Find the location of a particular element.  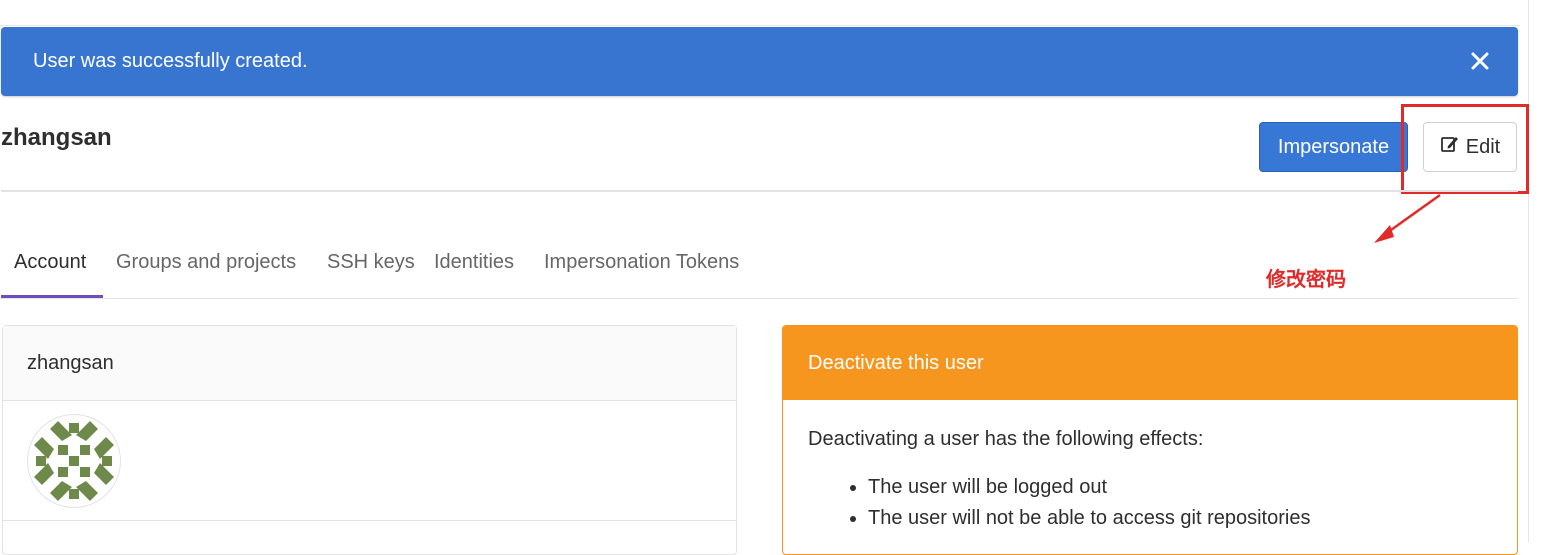

tab-groups-and-projects: Groups and projects is located at coordinates (206, 262).